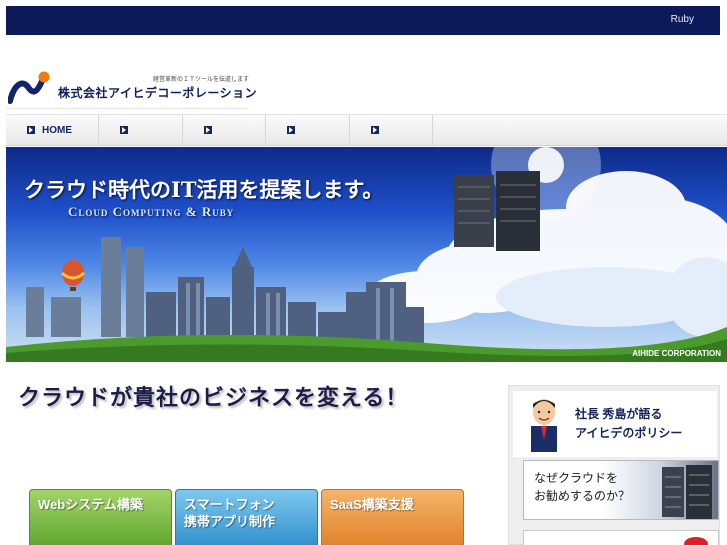 Image resolution: width=727 pixels, height=545 pixels. Describe the element at coordinates (544, 425) in the screenshot. I see `ceo-portrait-icon` at that location.